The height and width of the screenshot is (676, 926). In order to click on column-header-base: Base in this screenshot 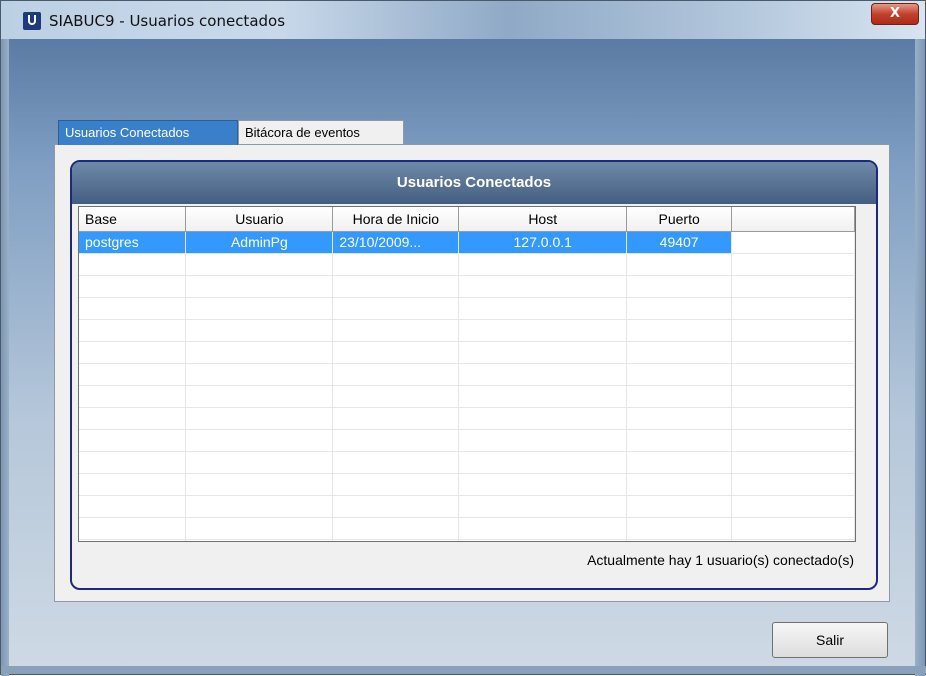, I will do `click(133, 219)`.